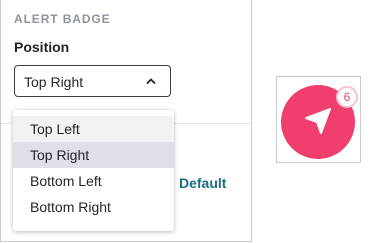  I want to click on send-arrow-icon, so click(318, 121).